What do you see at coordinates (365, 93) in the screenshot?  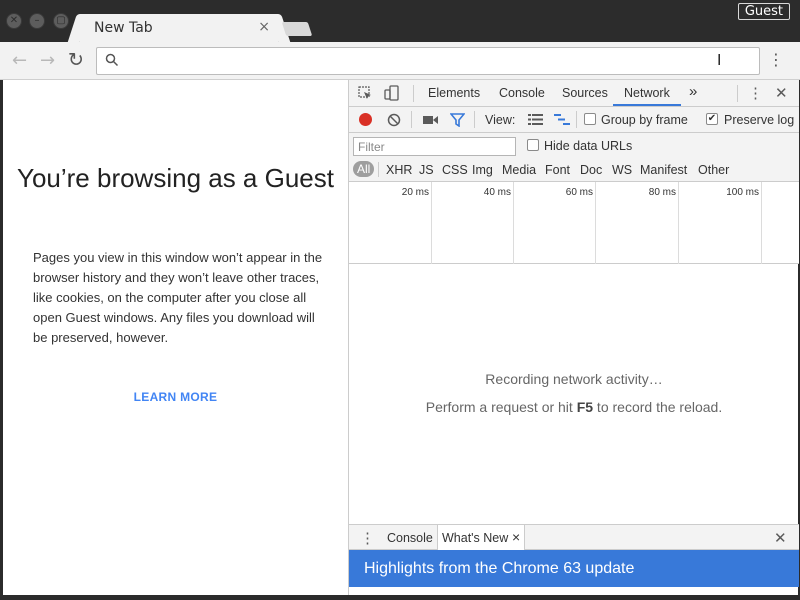 I see `inspect-element-icon` at bounding box center [365, 93].